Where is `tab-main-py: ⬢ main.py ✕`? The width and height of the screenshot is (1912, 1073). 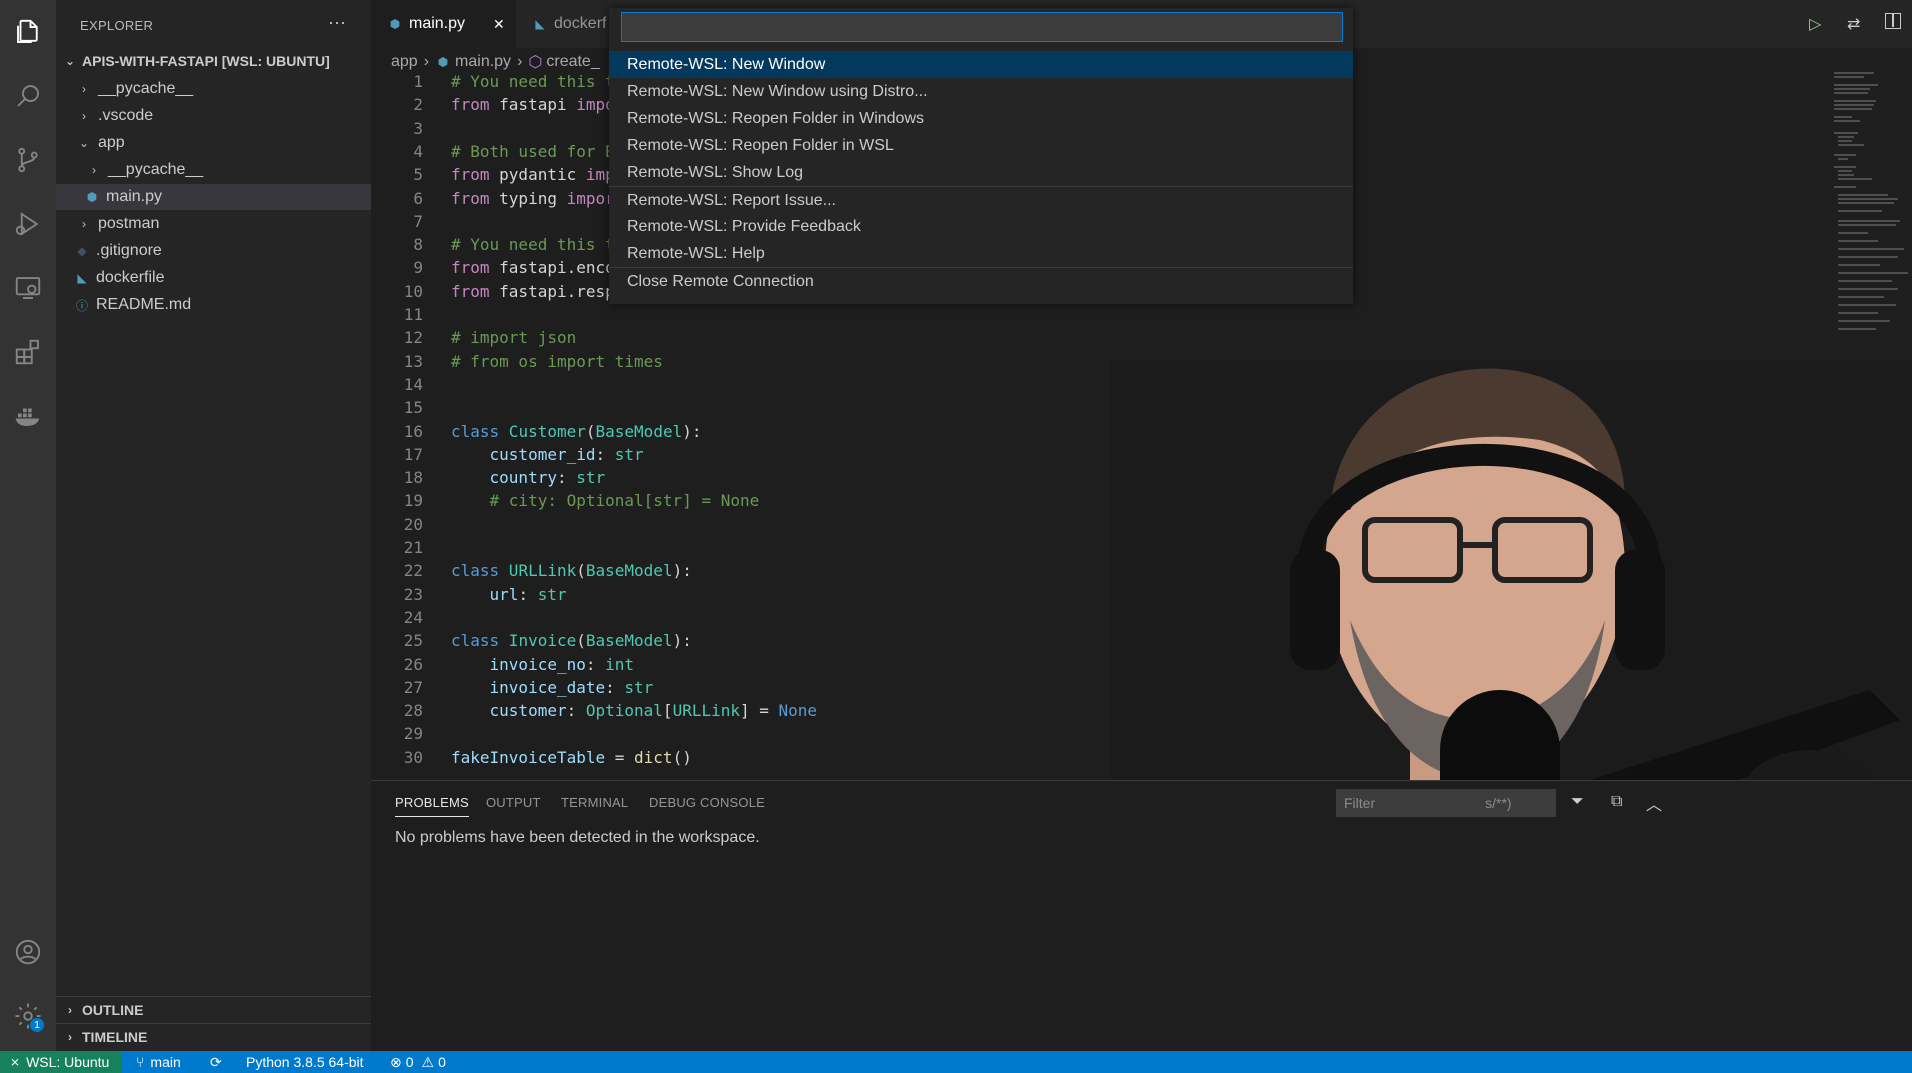 tab-main-py: ⬢ main.py ✕ is located at coordinates (443, 24).